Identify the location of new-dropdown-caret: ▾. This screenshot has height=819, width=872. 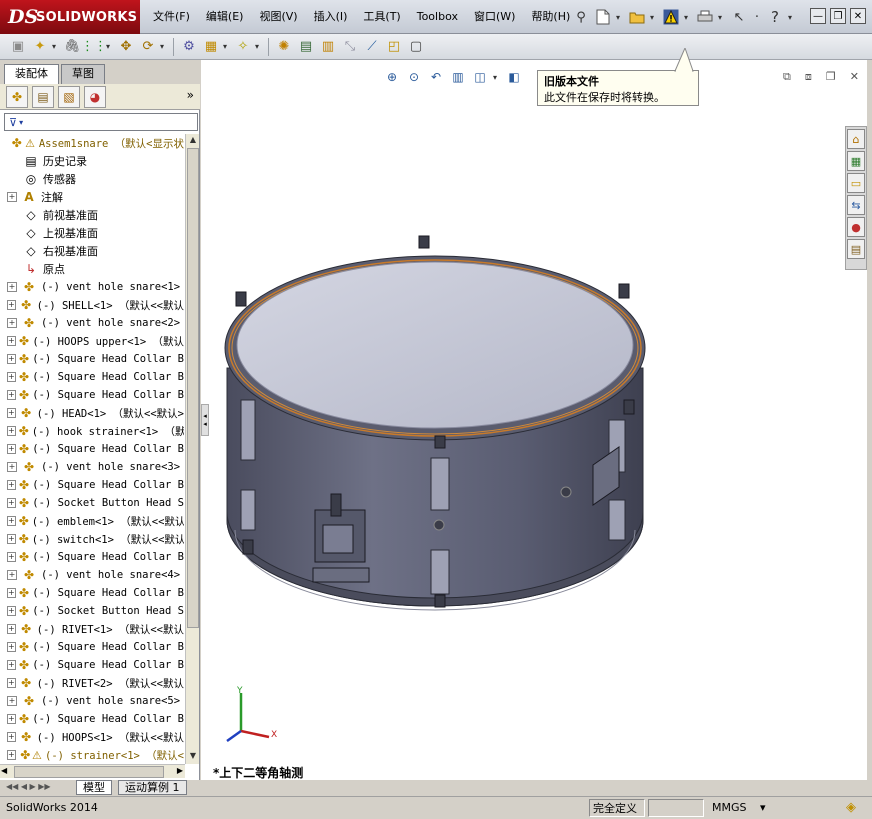
(620, 17).